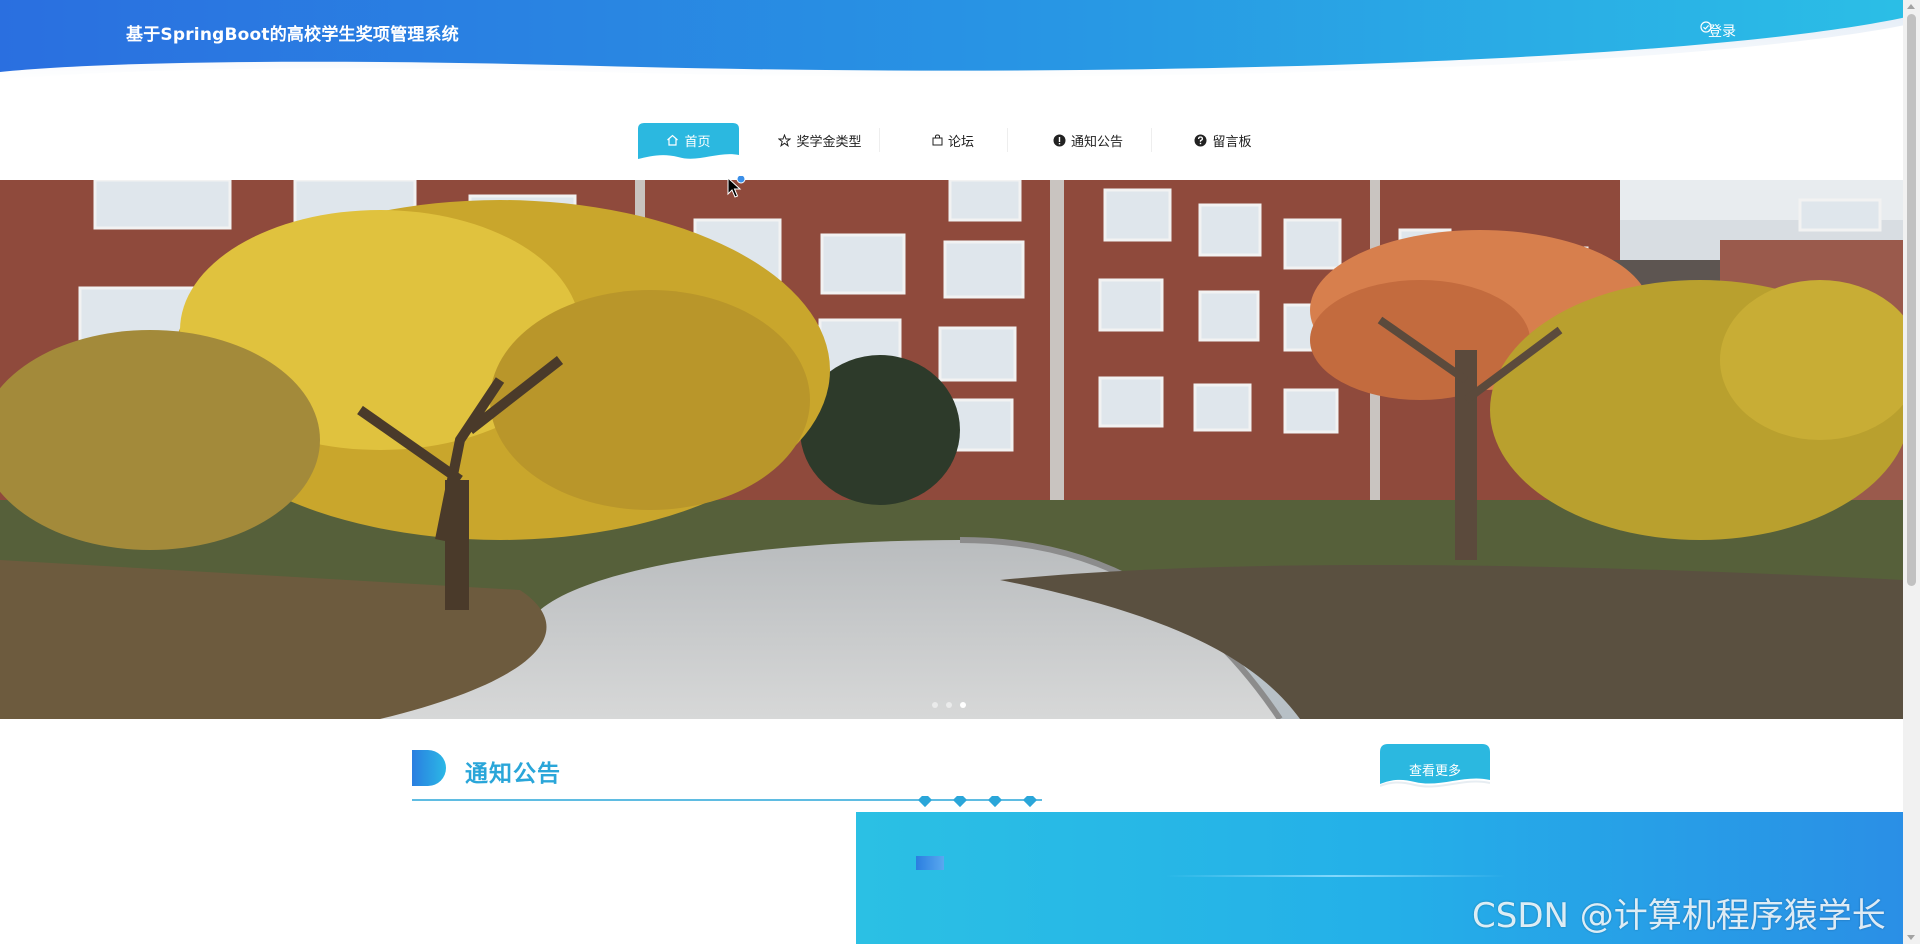  Describe the element at coordinates (697, 142) in the screenshot. I see `nav-item-label: 首页` at that location.